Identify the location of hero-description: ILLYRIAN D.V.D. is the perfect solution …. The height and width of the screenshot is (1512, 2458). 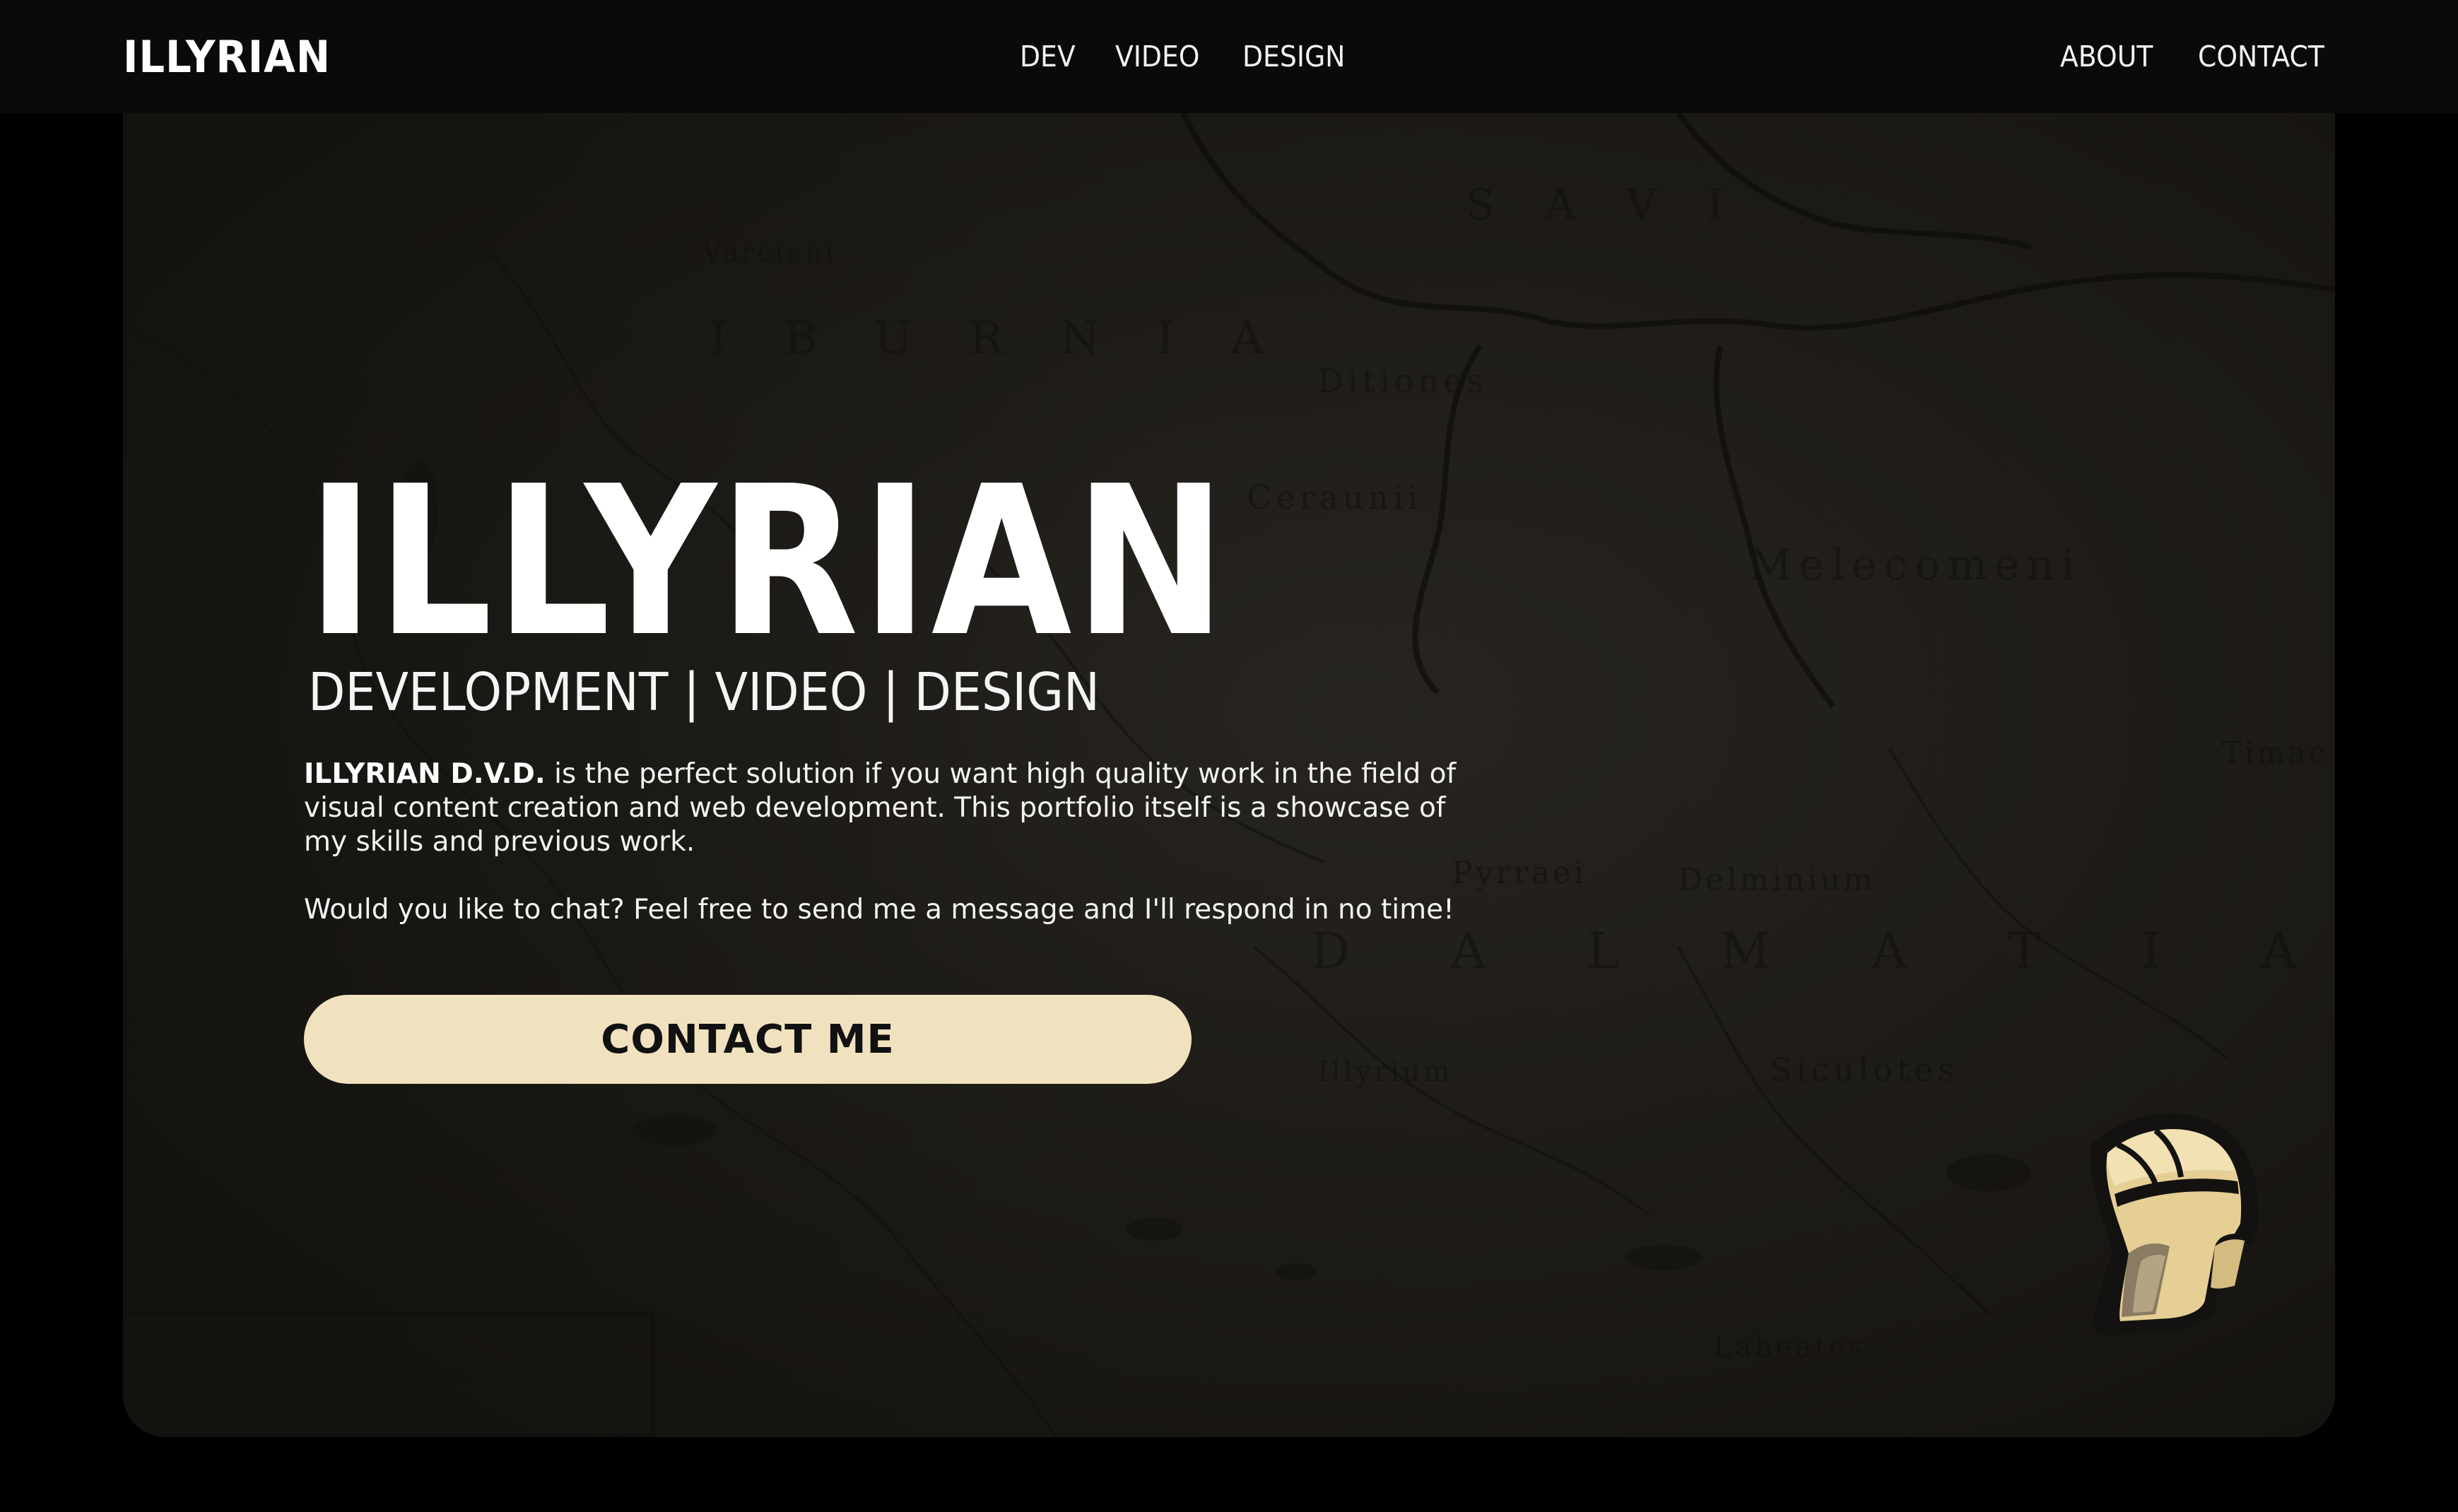
(883, 808).